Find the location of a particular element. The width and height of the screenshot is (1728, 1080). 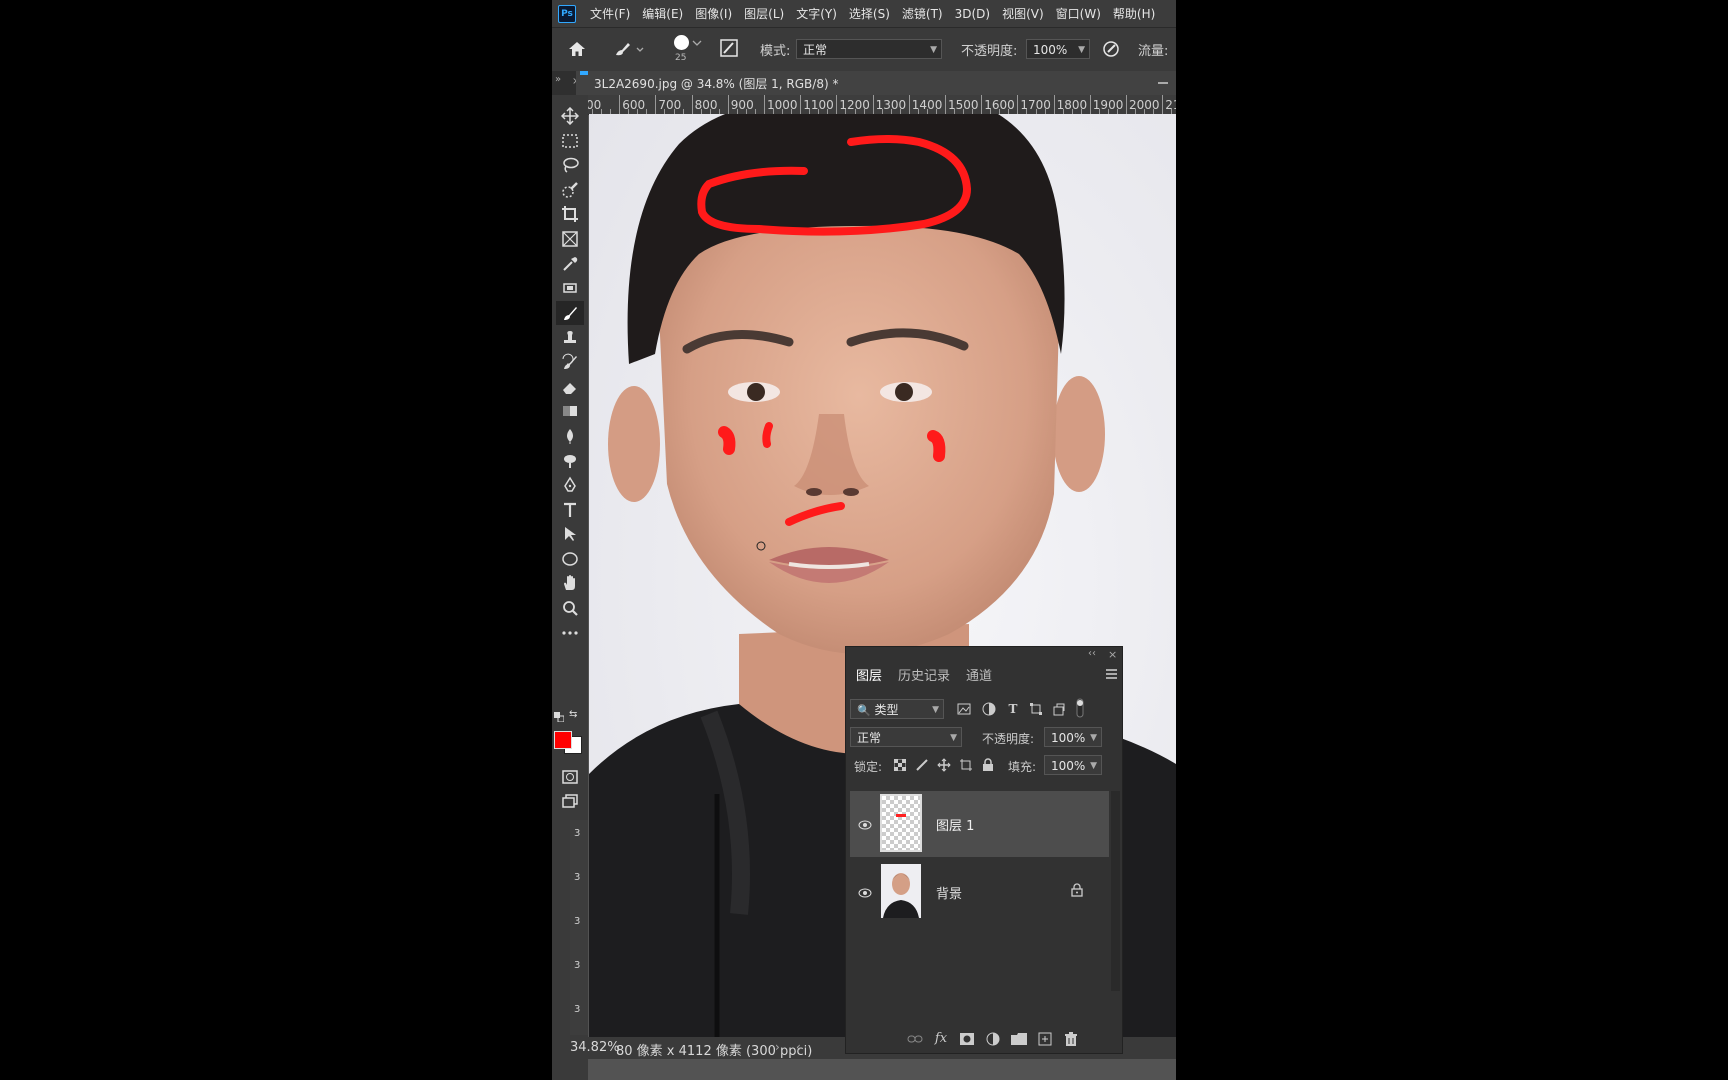

layer-name-layer1: 图层 1 is located at coordinates (955, 824).